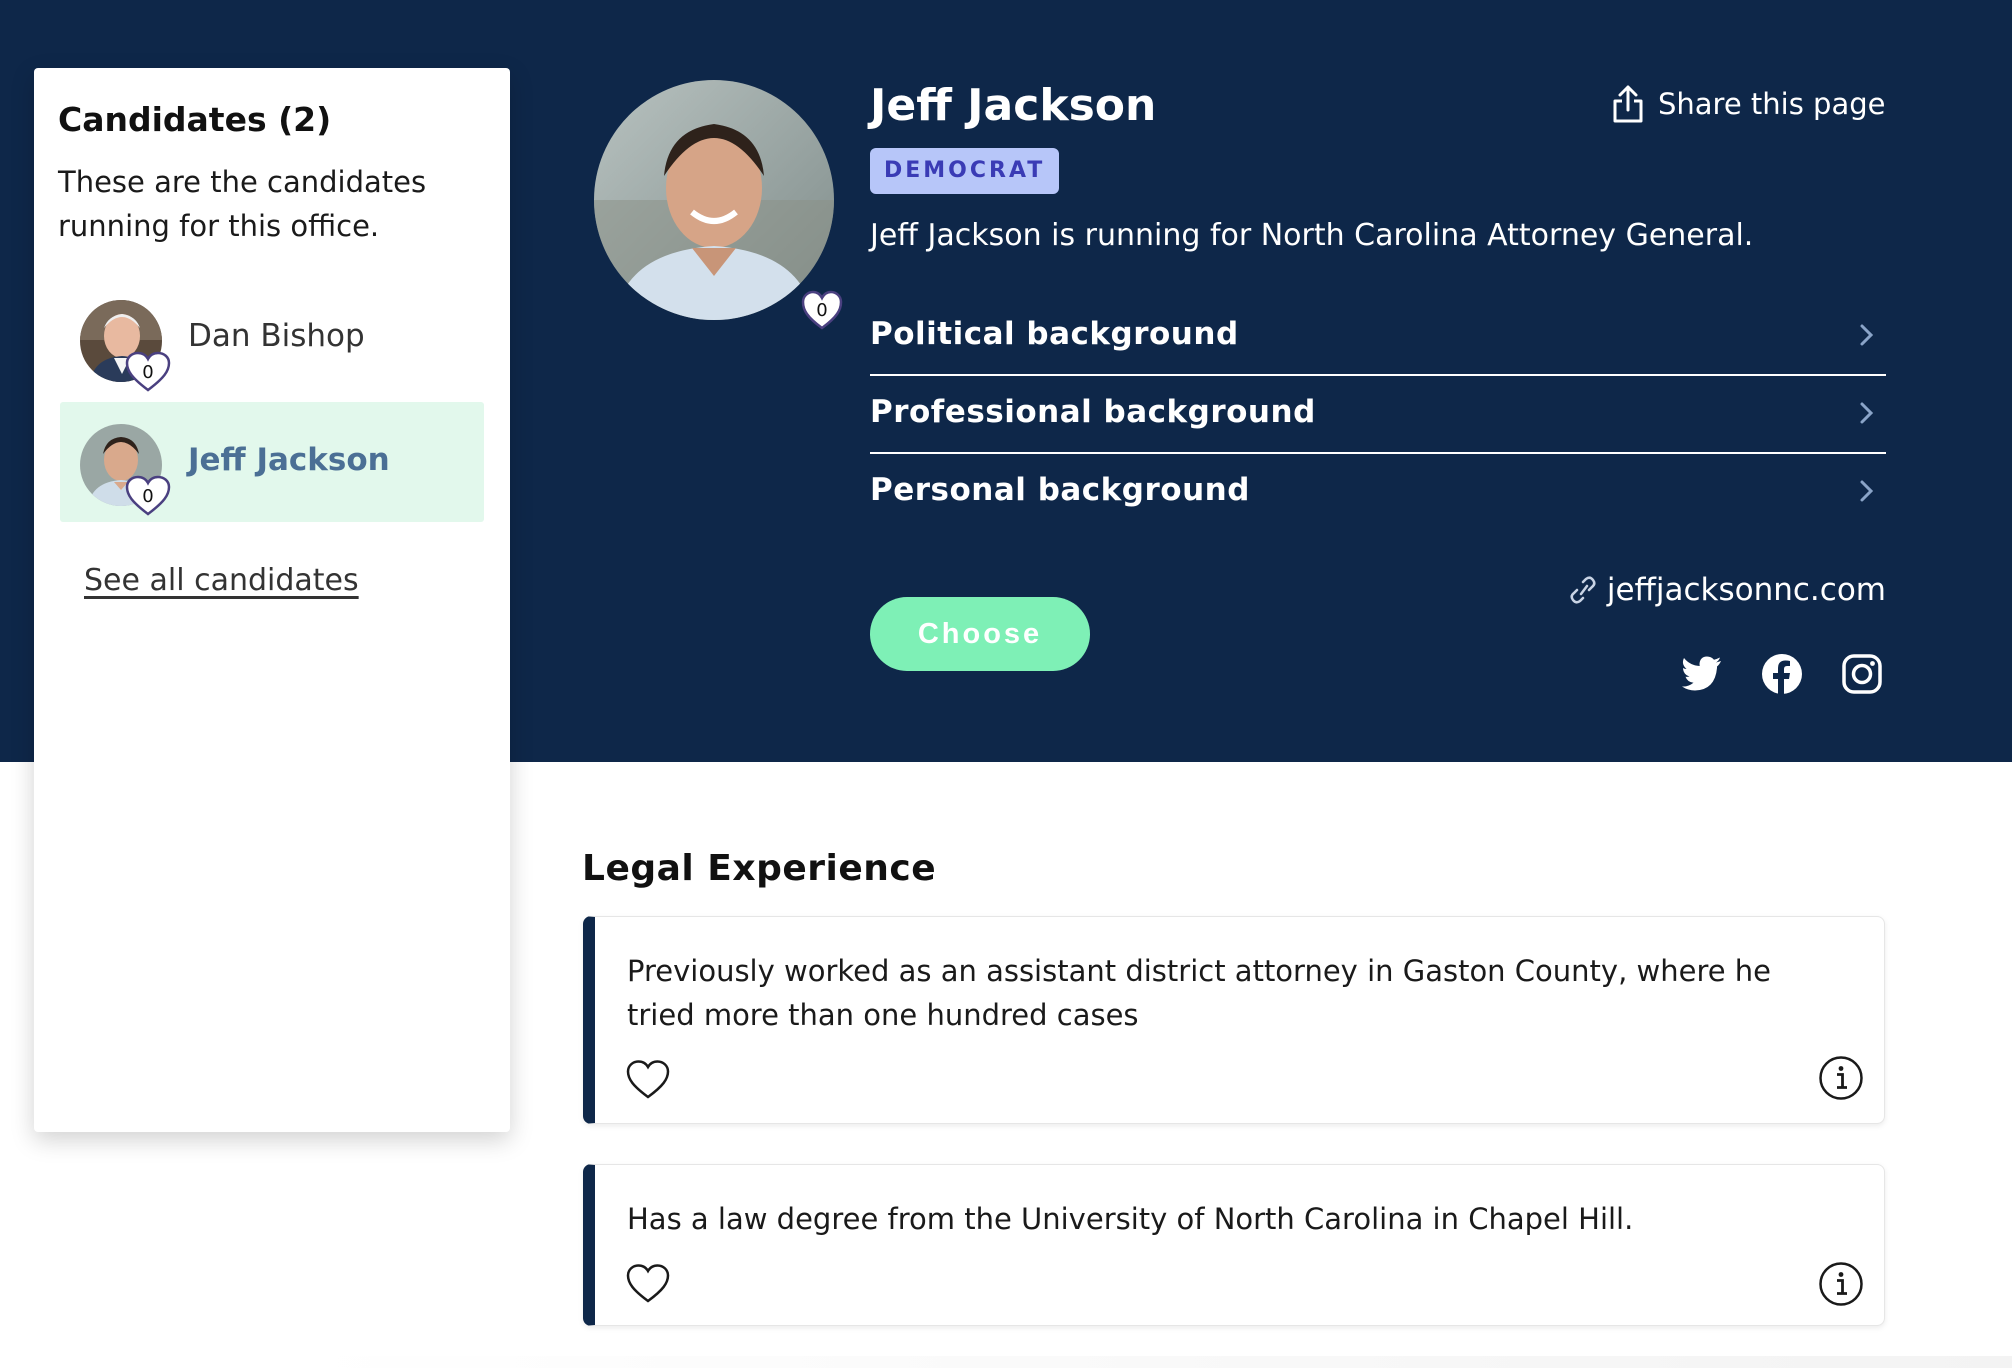  What do you see at coordinates (980, 634) in the screenshot?
I see `choose-candidate-button: Choose` at bounding box center [980, 634].